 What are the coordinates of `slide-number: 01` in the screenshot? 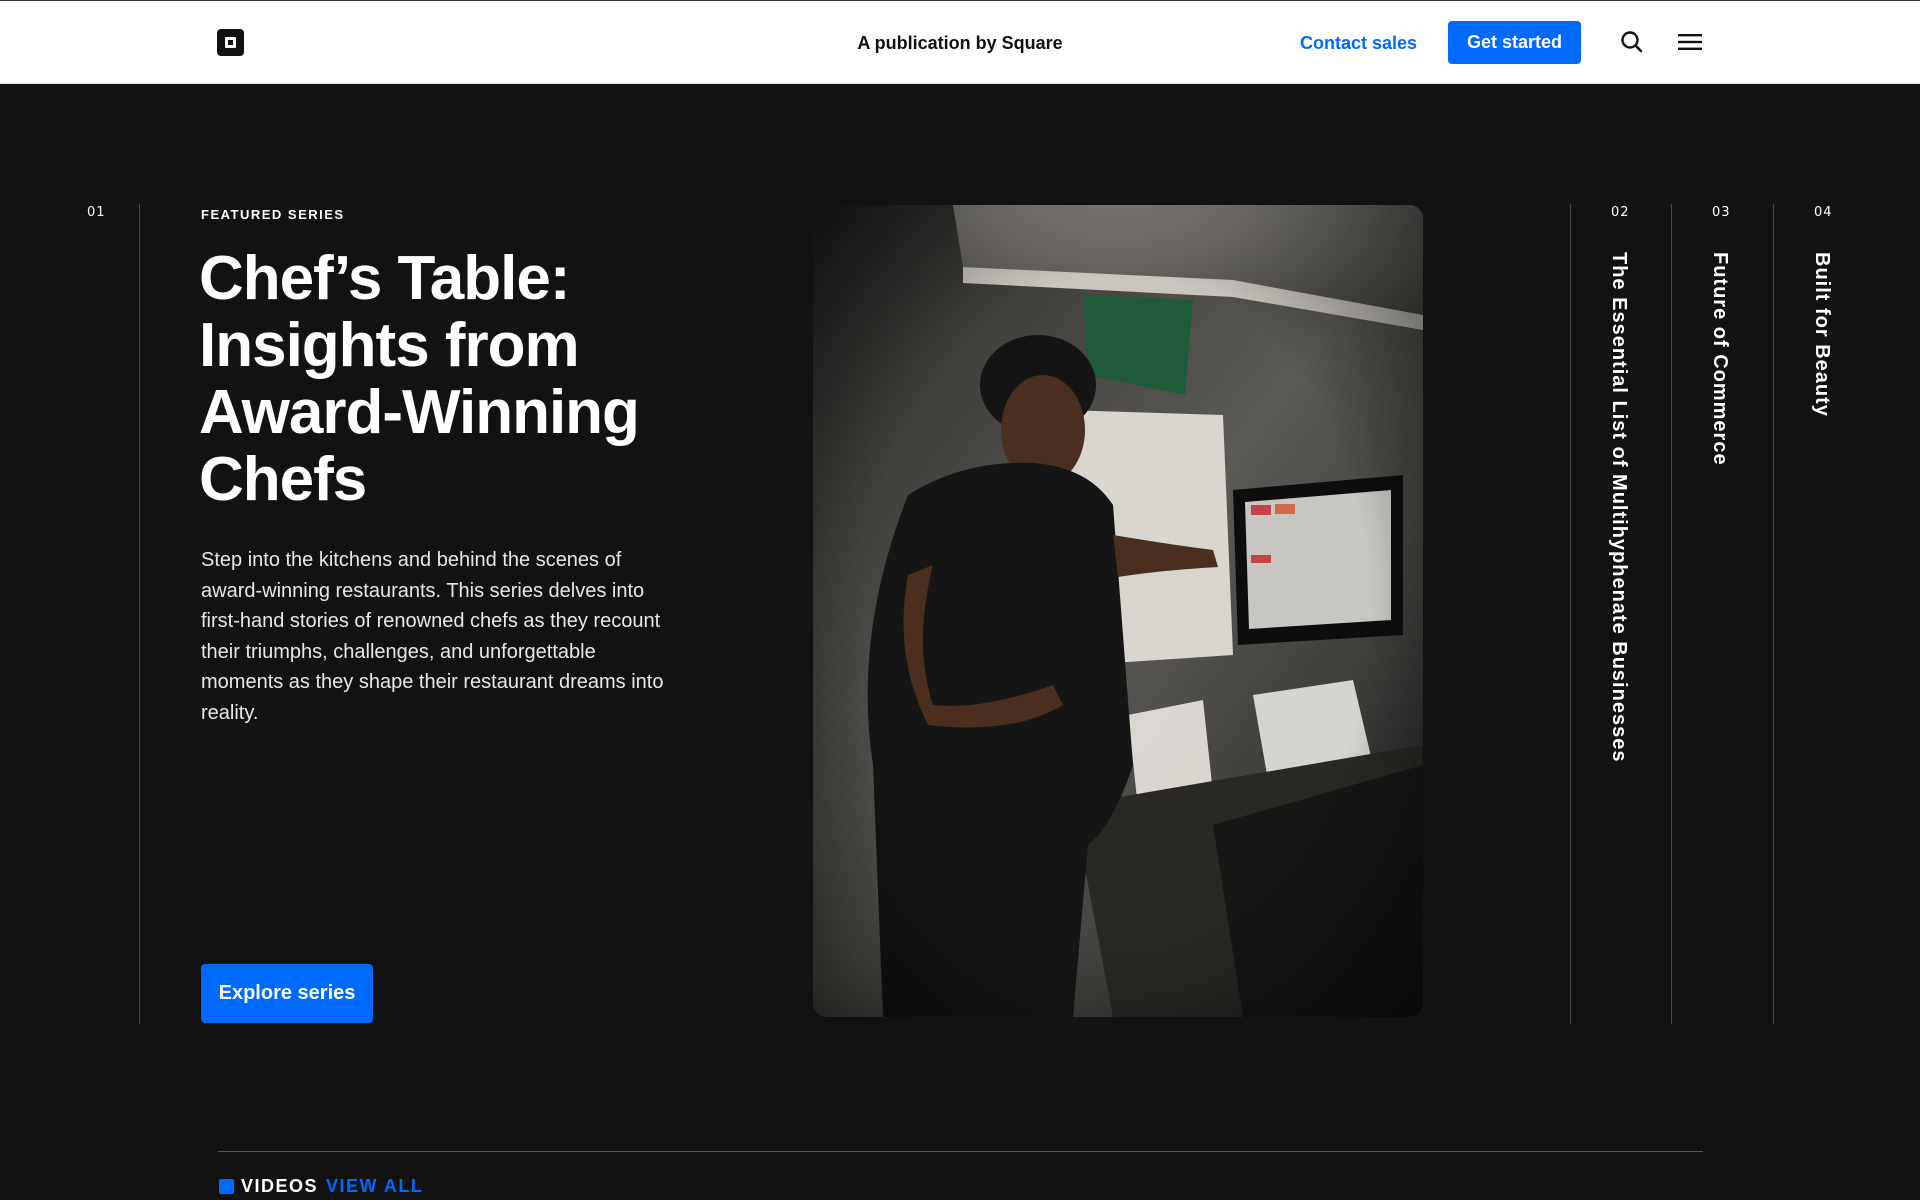 It's located at (96, 212).